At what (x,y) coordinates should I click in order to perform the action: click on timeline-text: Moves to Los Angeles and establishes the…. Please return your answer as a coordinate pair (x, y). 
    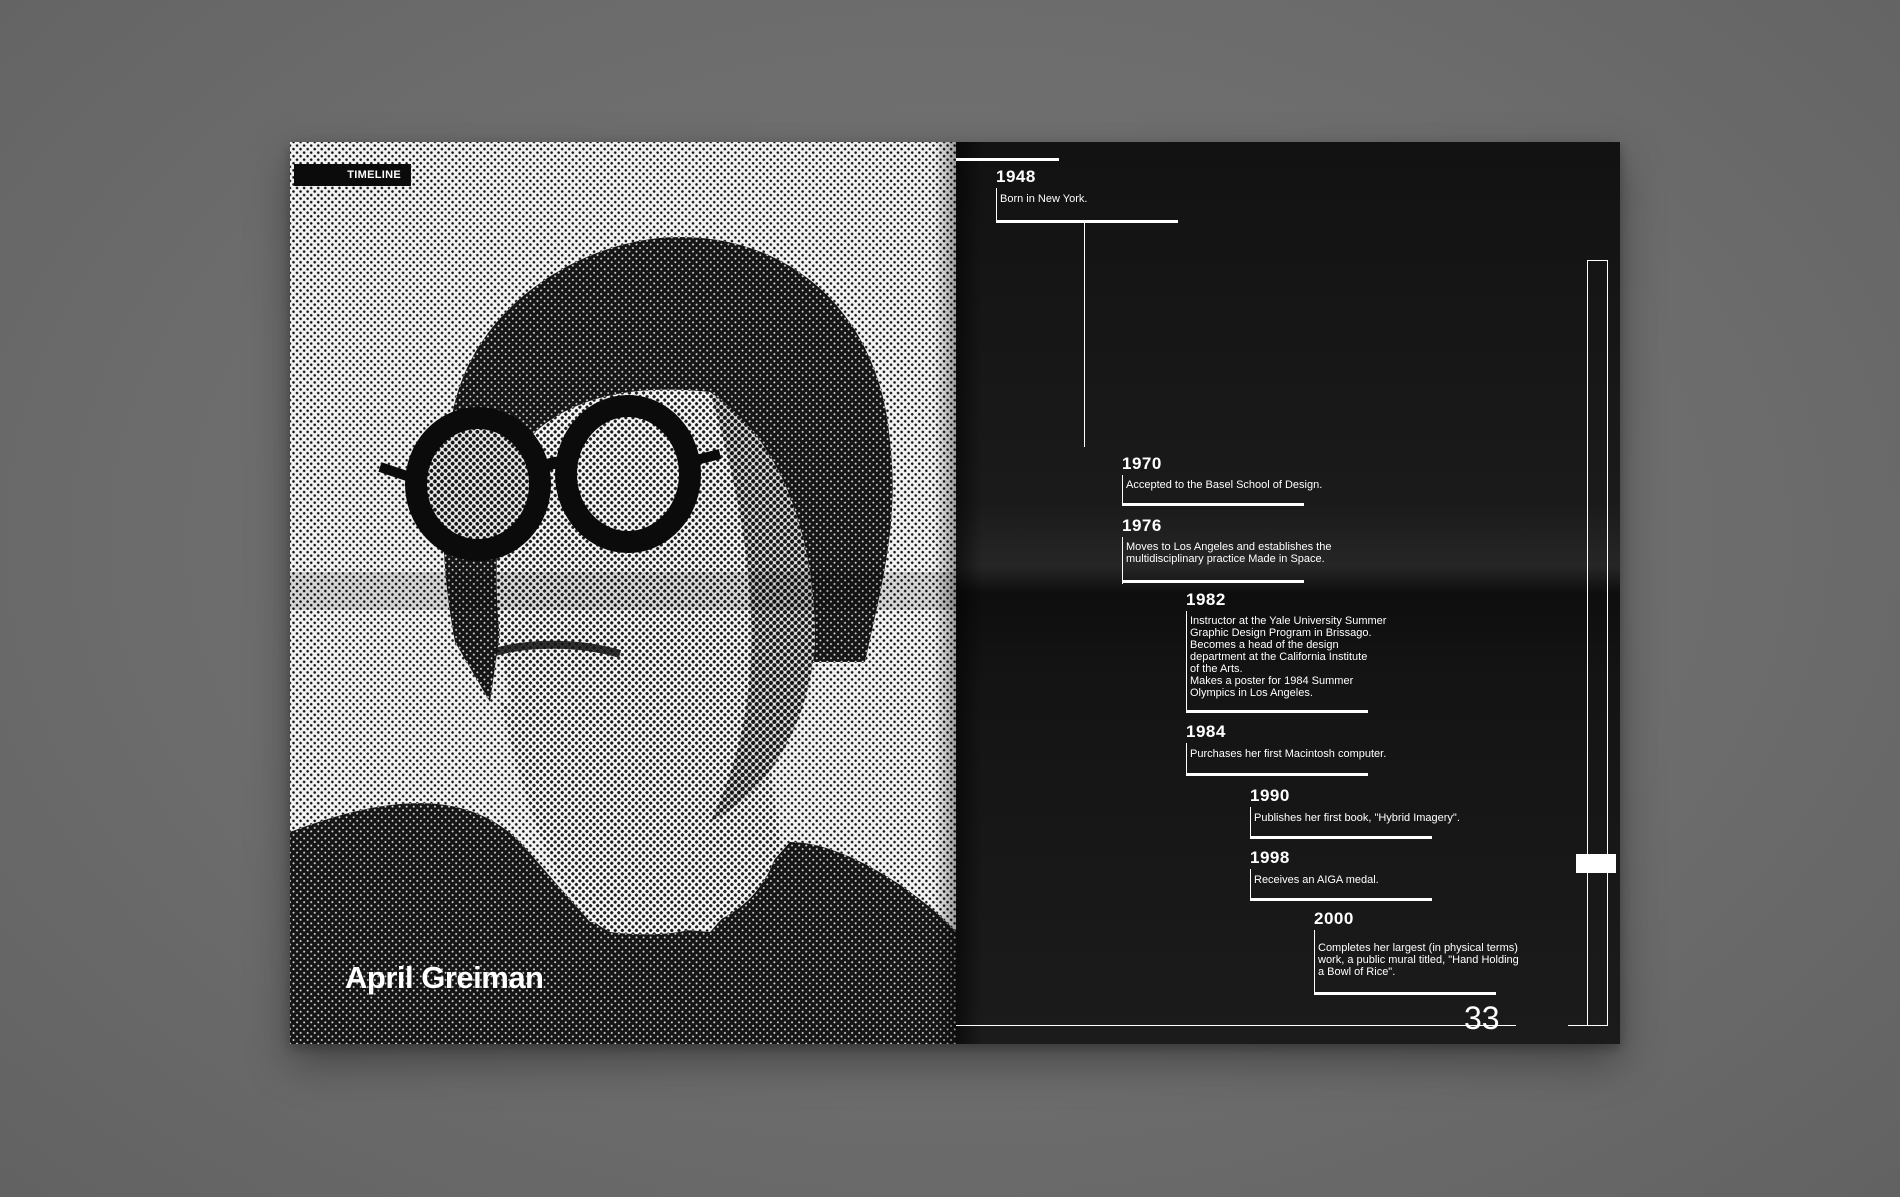
    Looking at the image, I should click on (1229, 553).